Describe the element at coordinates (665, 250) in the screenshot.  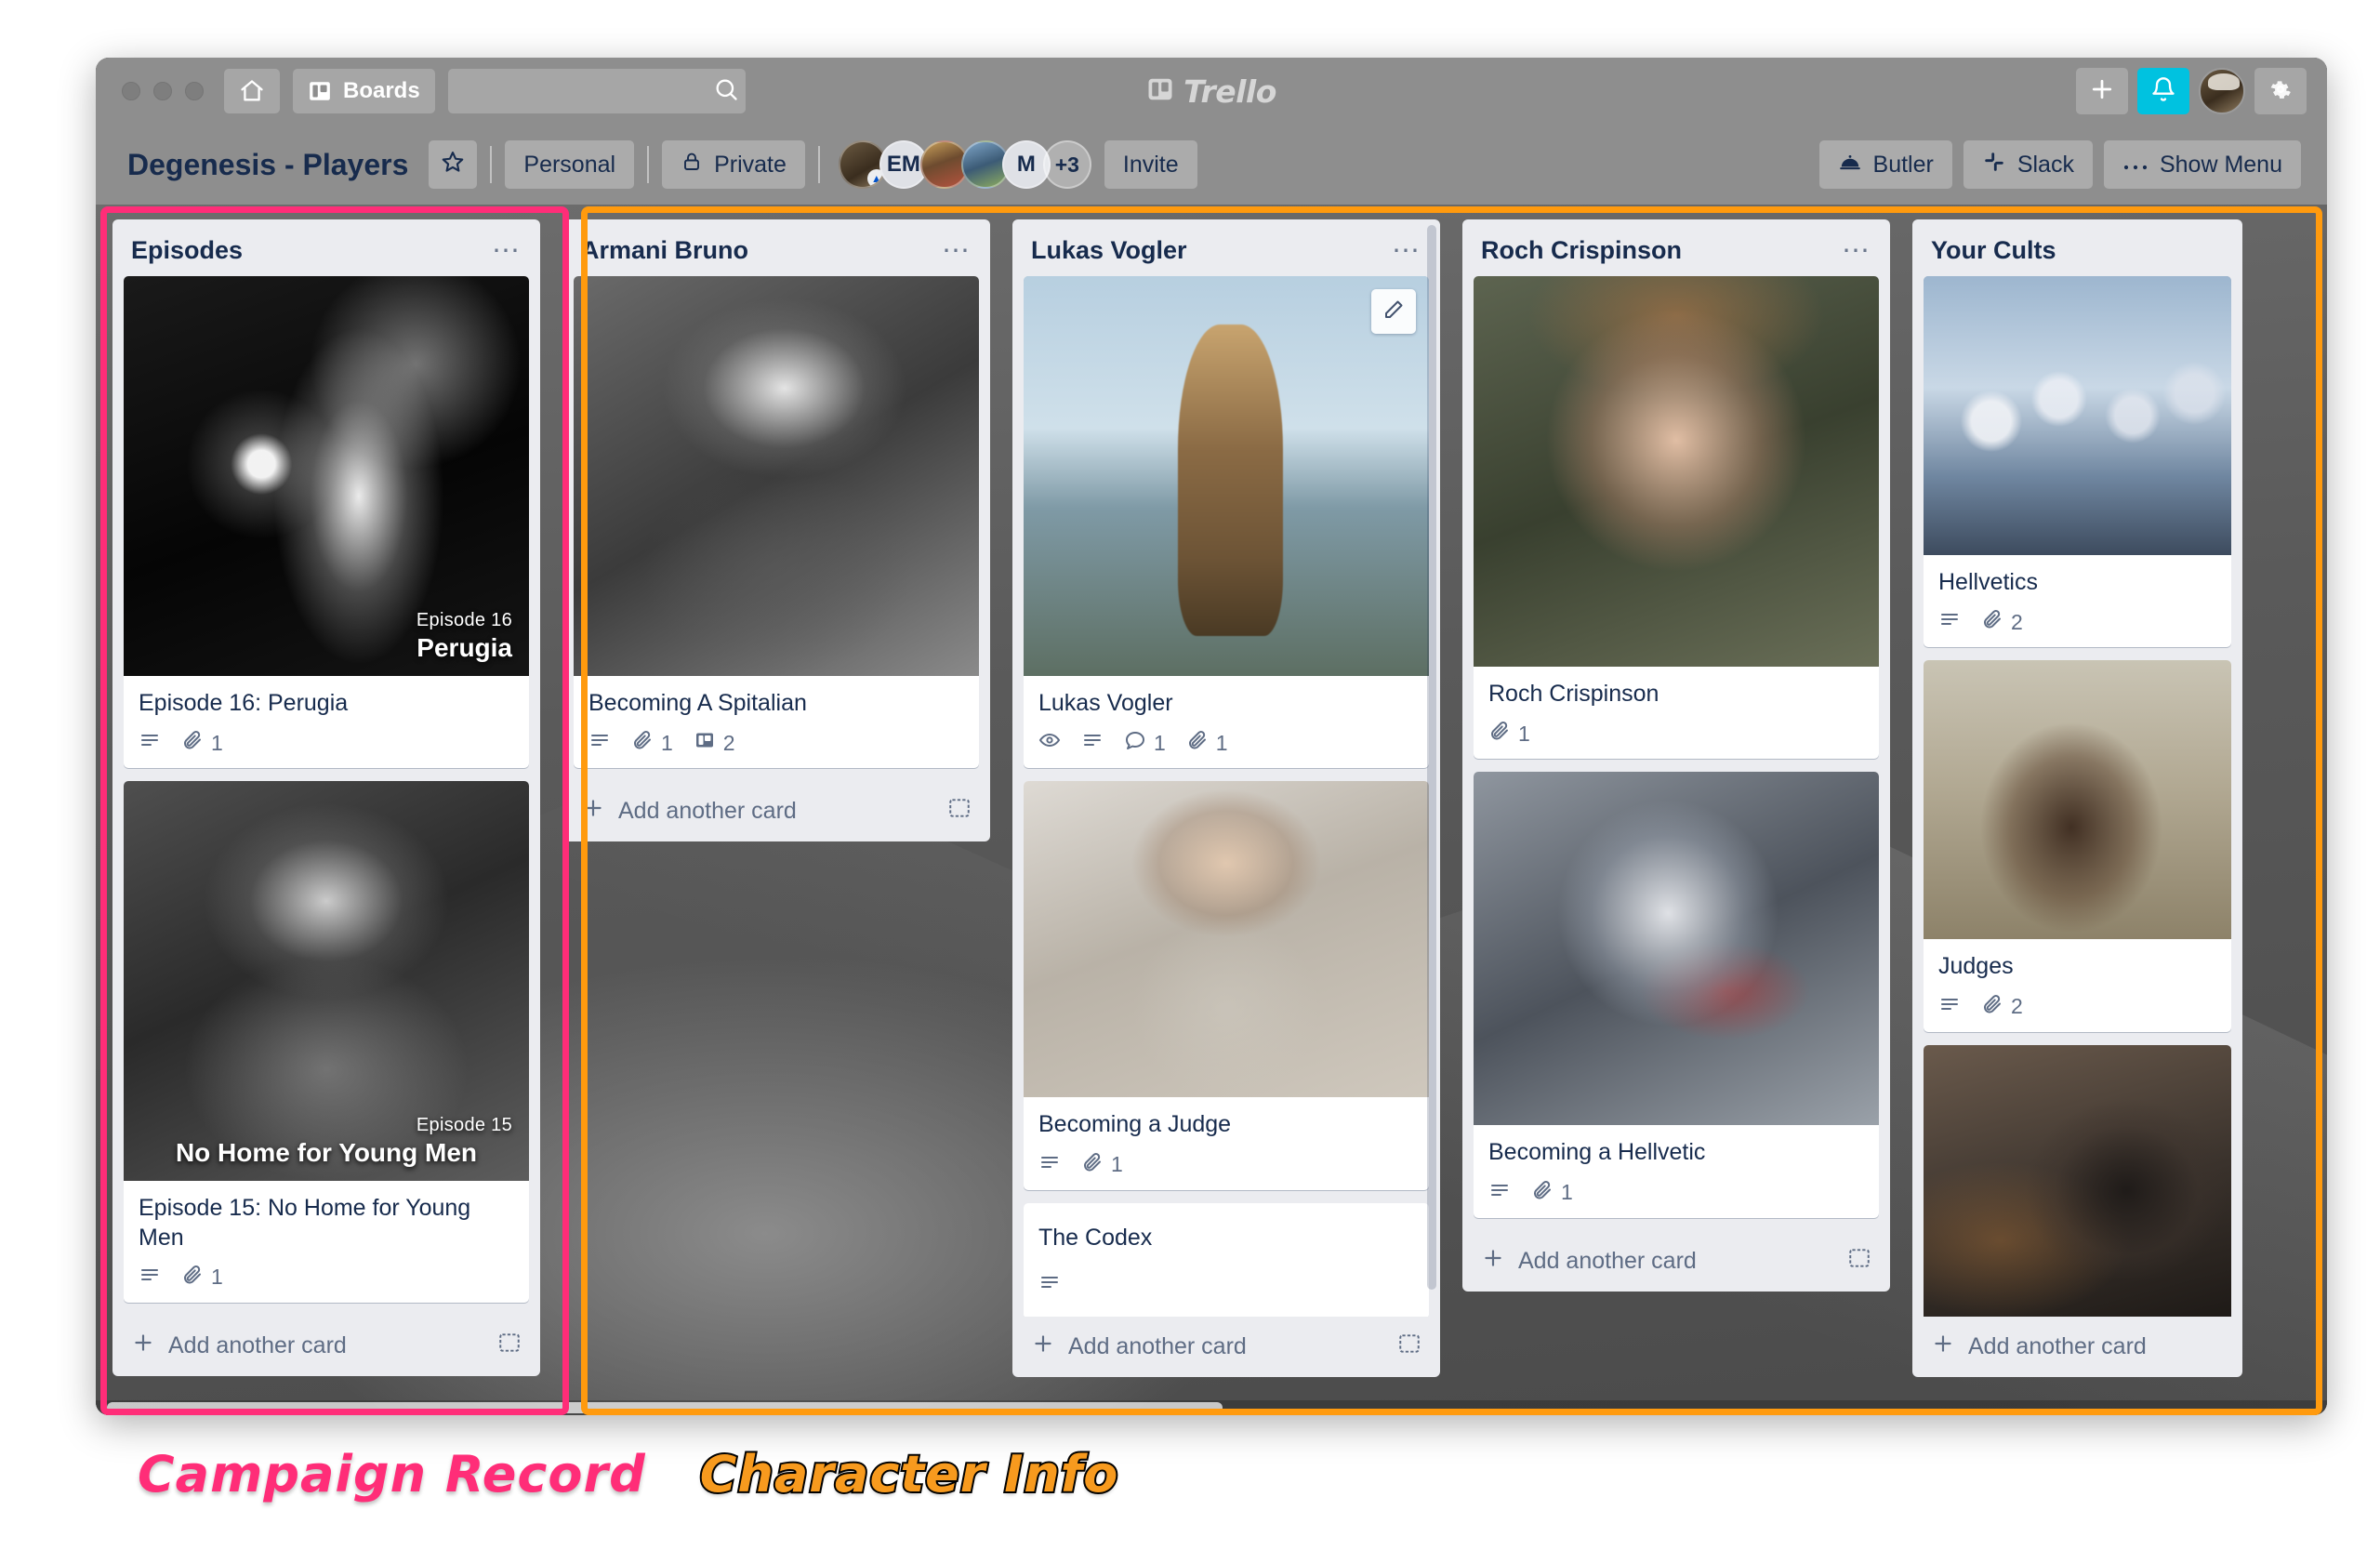
I see `list-title: Armani Bruno` at that location.